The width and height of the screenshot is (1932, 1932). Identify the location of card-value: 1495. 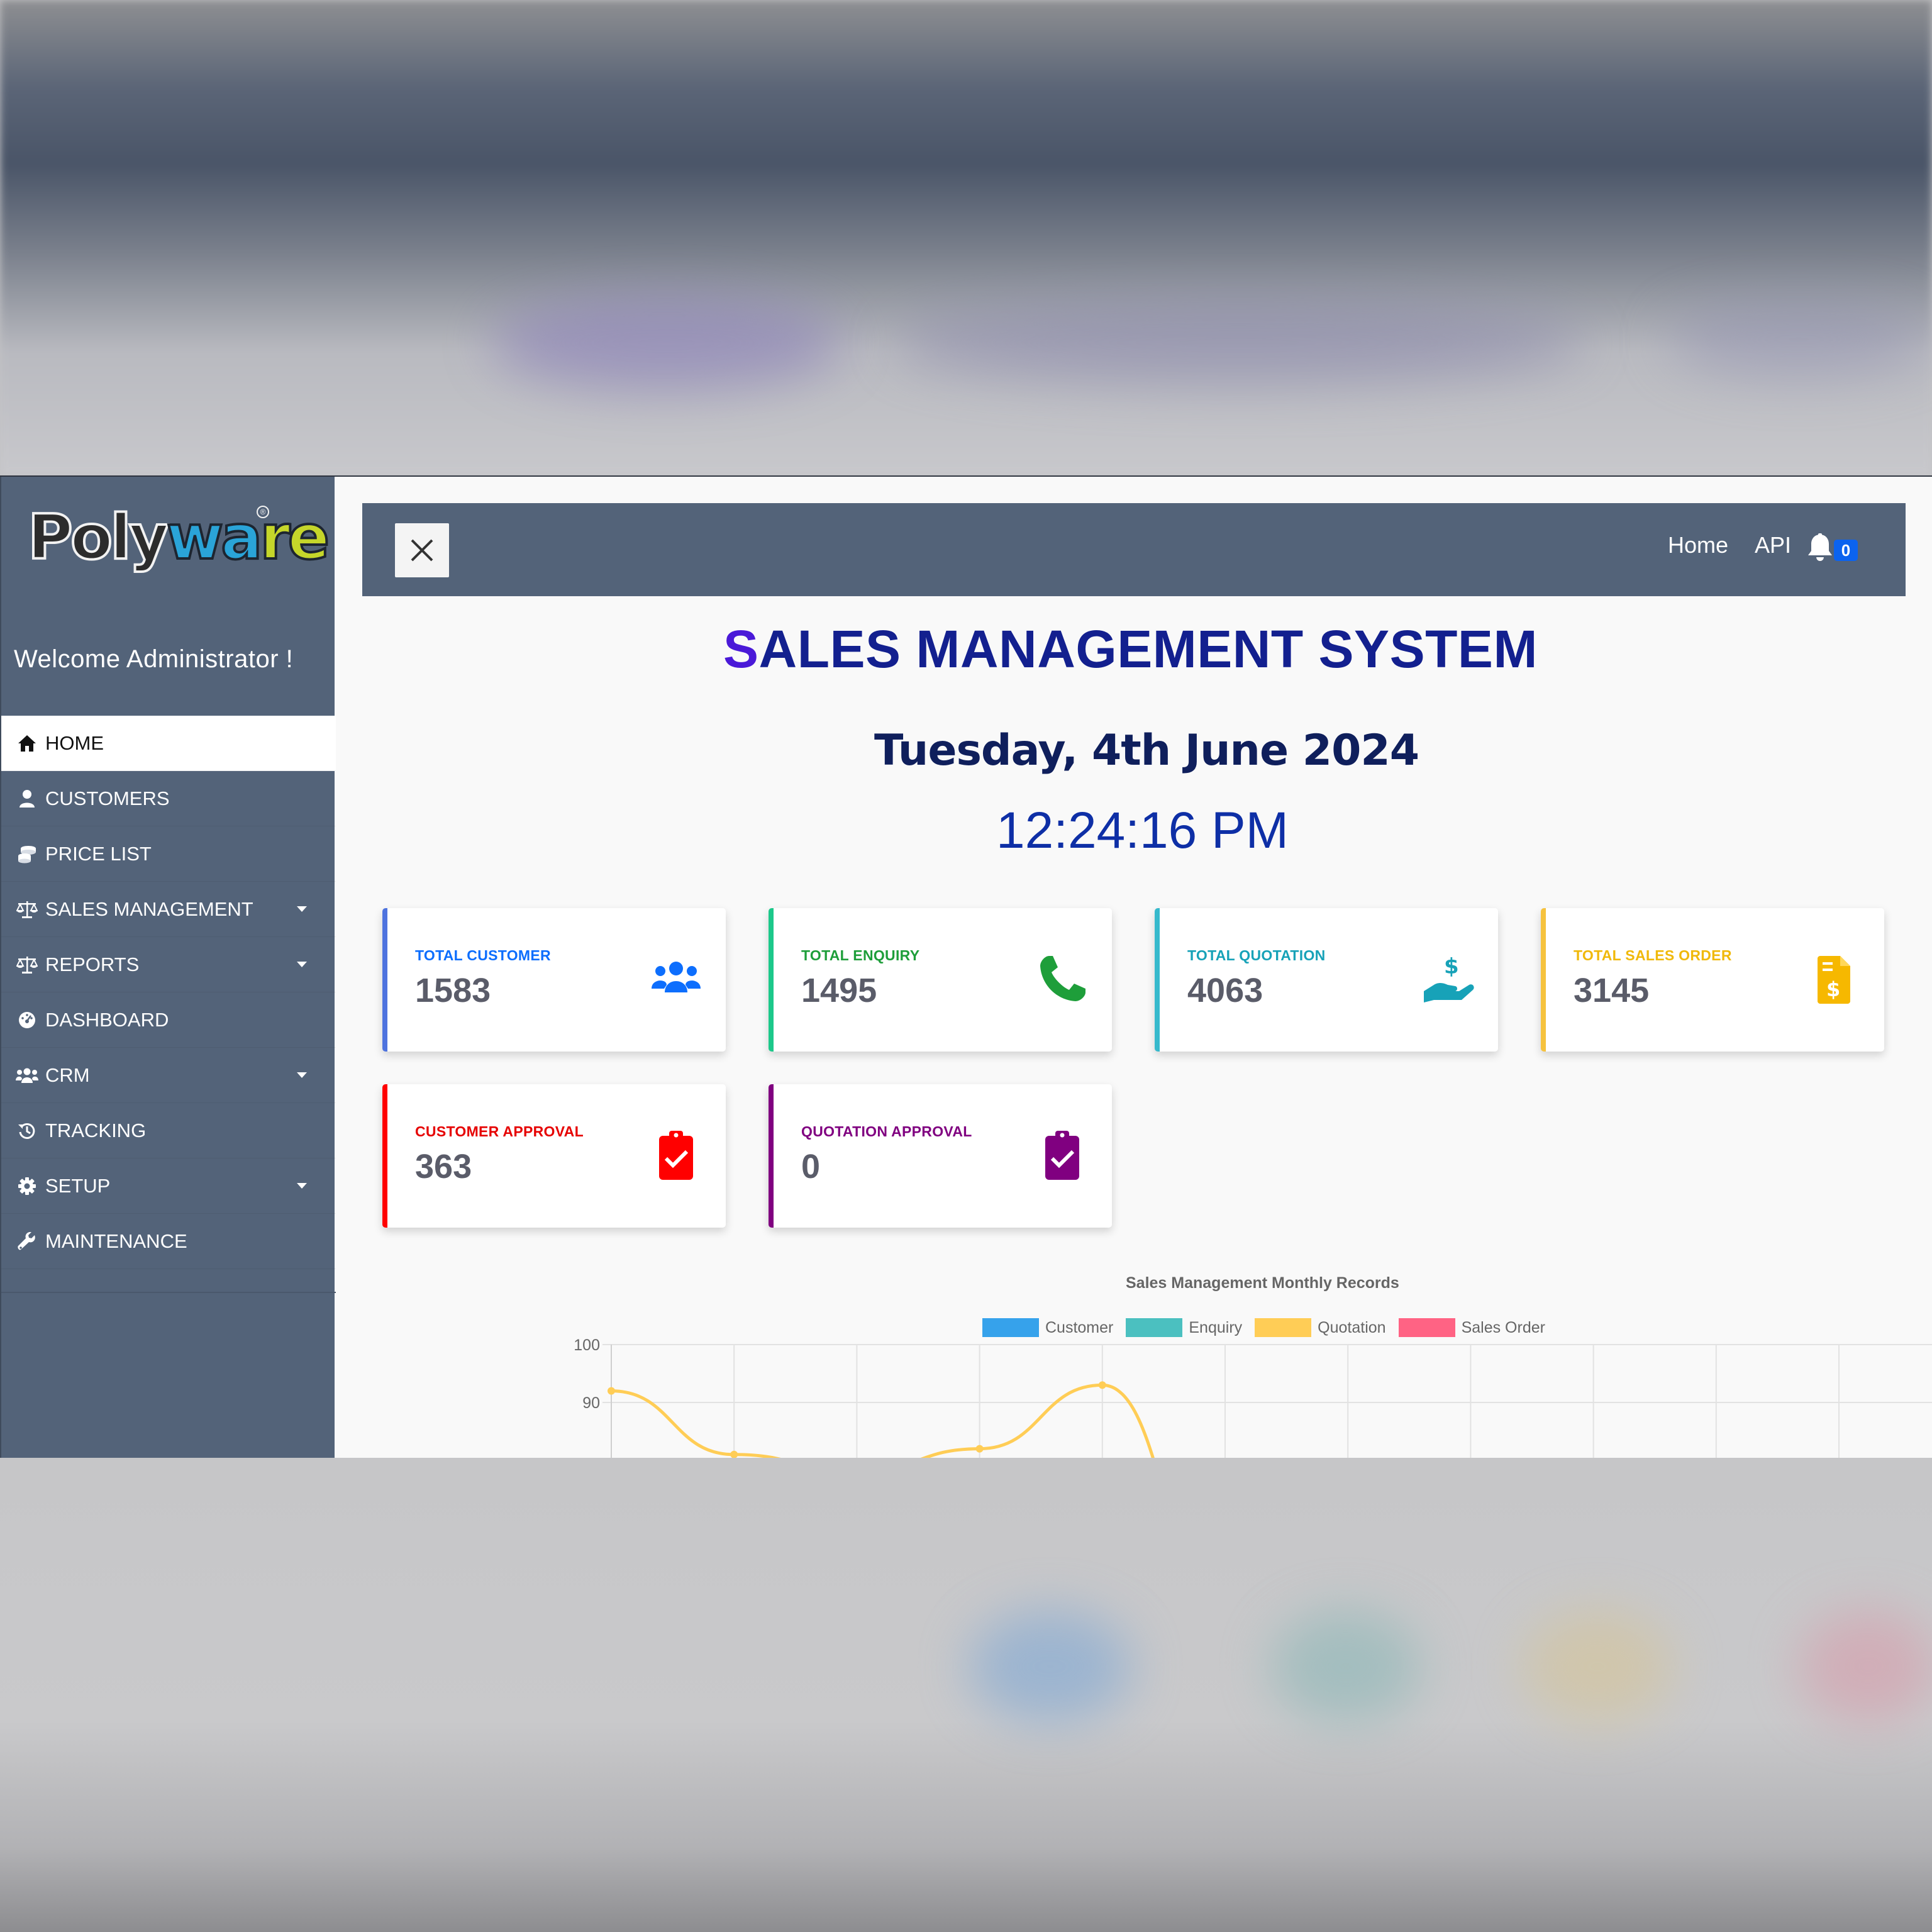
(839, 990).